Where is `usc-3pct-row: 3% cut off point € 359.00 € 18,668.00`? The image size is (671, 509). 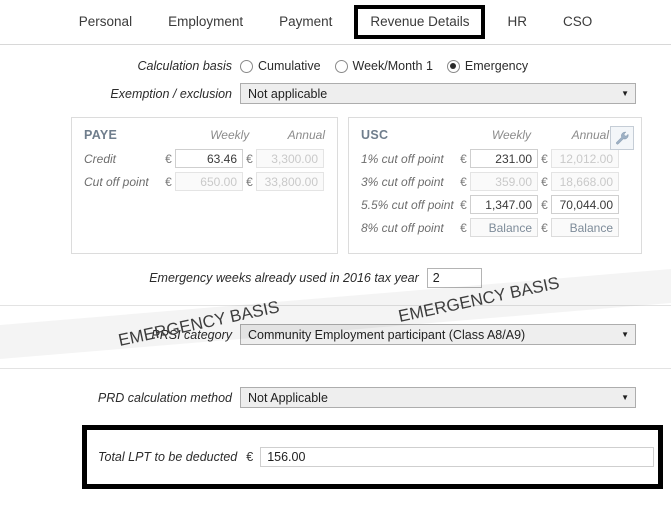
usc-3pct-row: 3% cut off point € 359.00 € 18,668.00 is located at coordinates (495, 181).